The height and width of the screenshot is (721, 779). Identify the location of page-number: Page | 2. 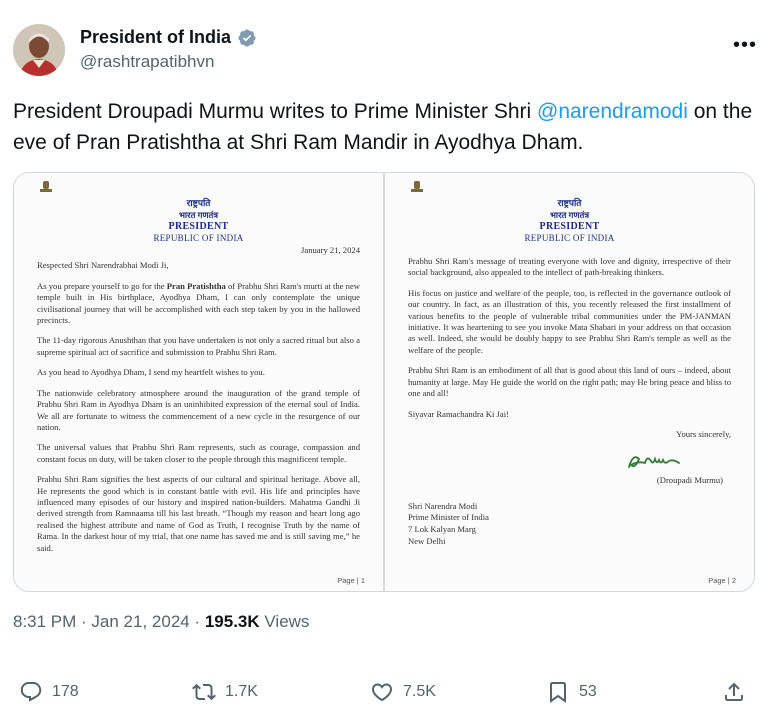
(722, 580).